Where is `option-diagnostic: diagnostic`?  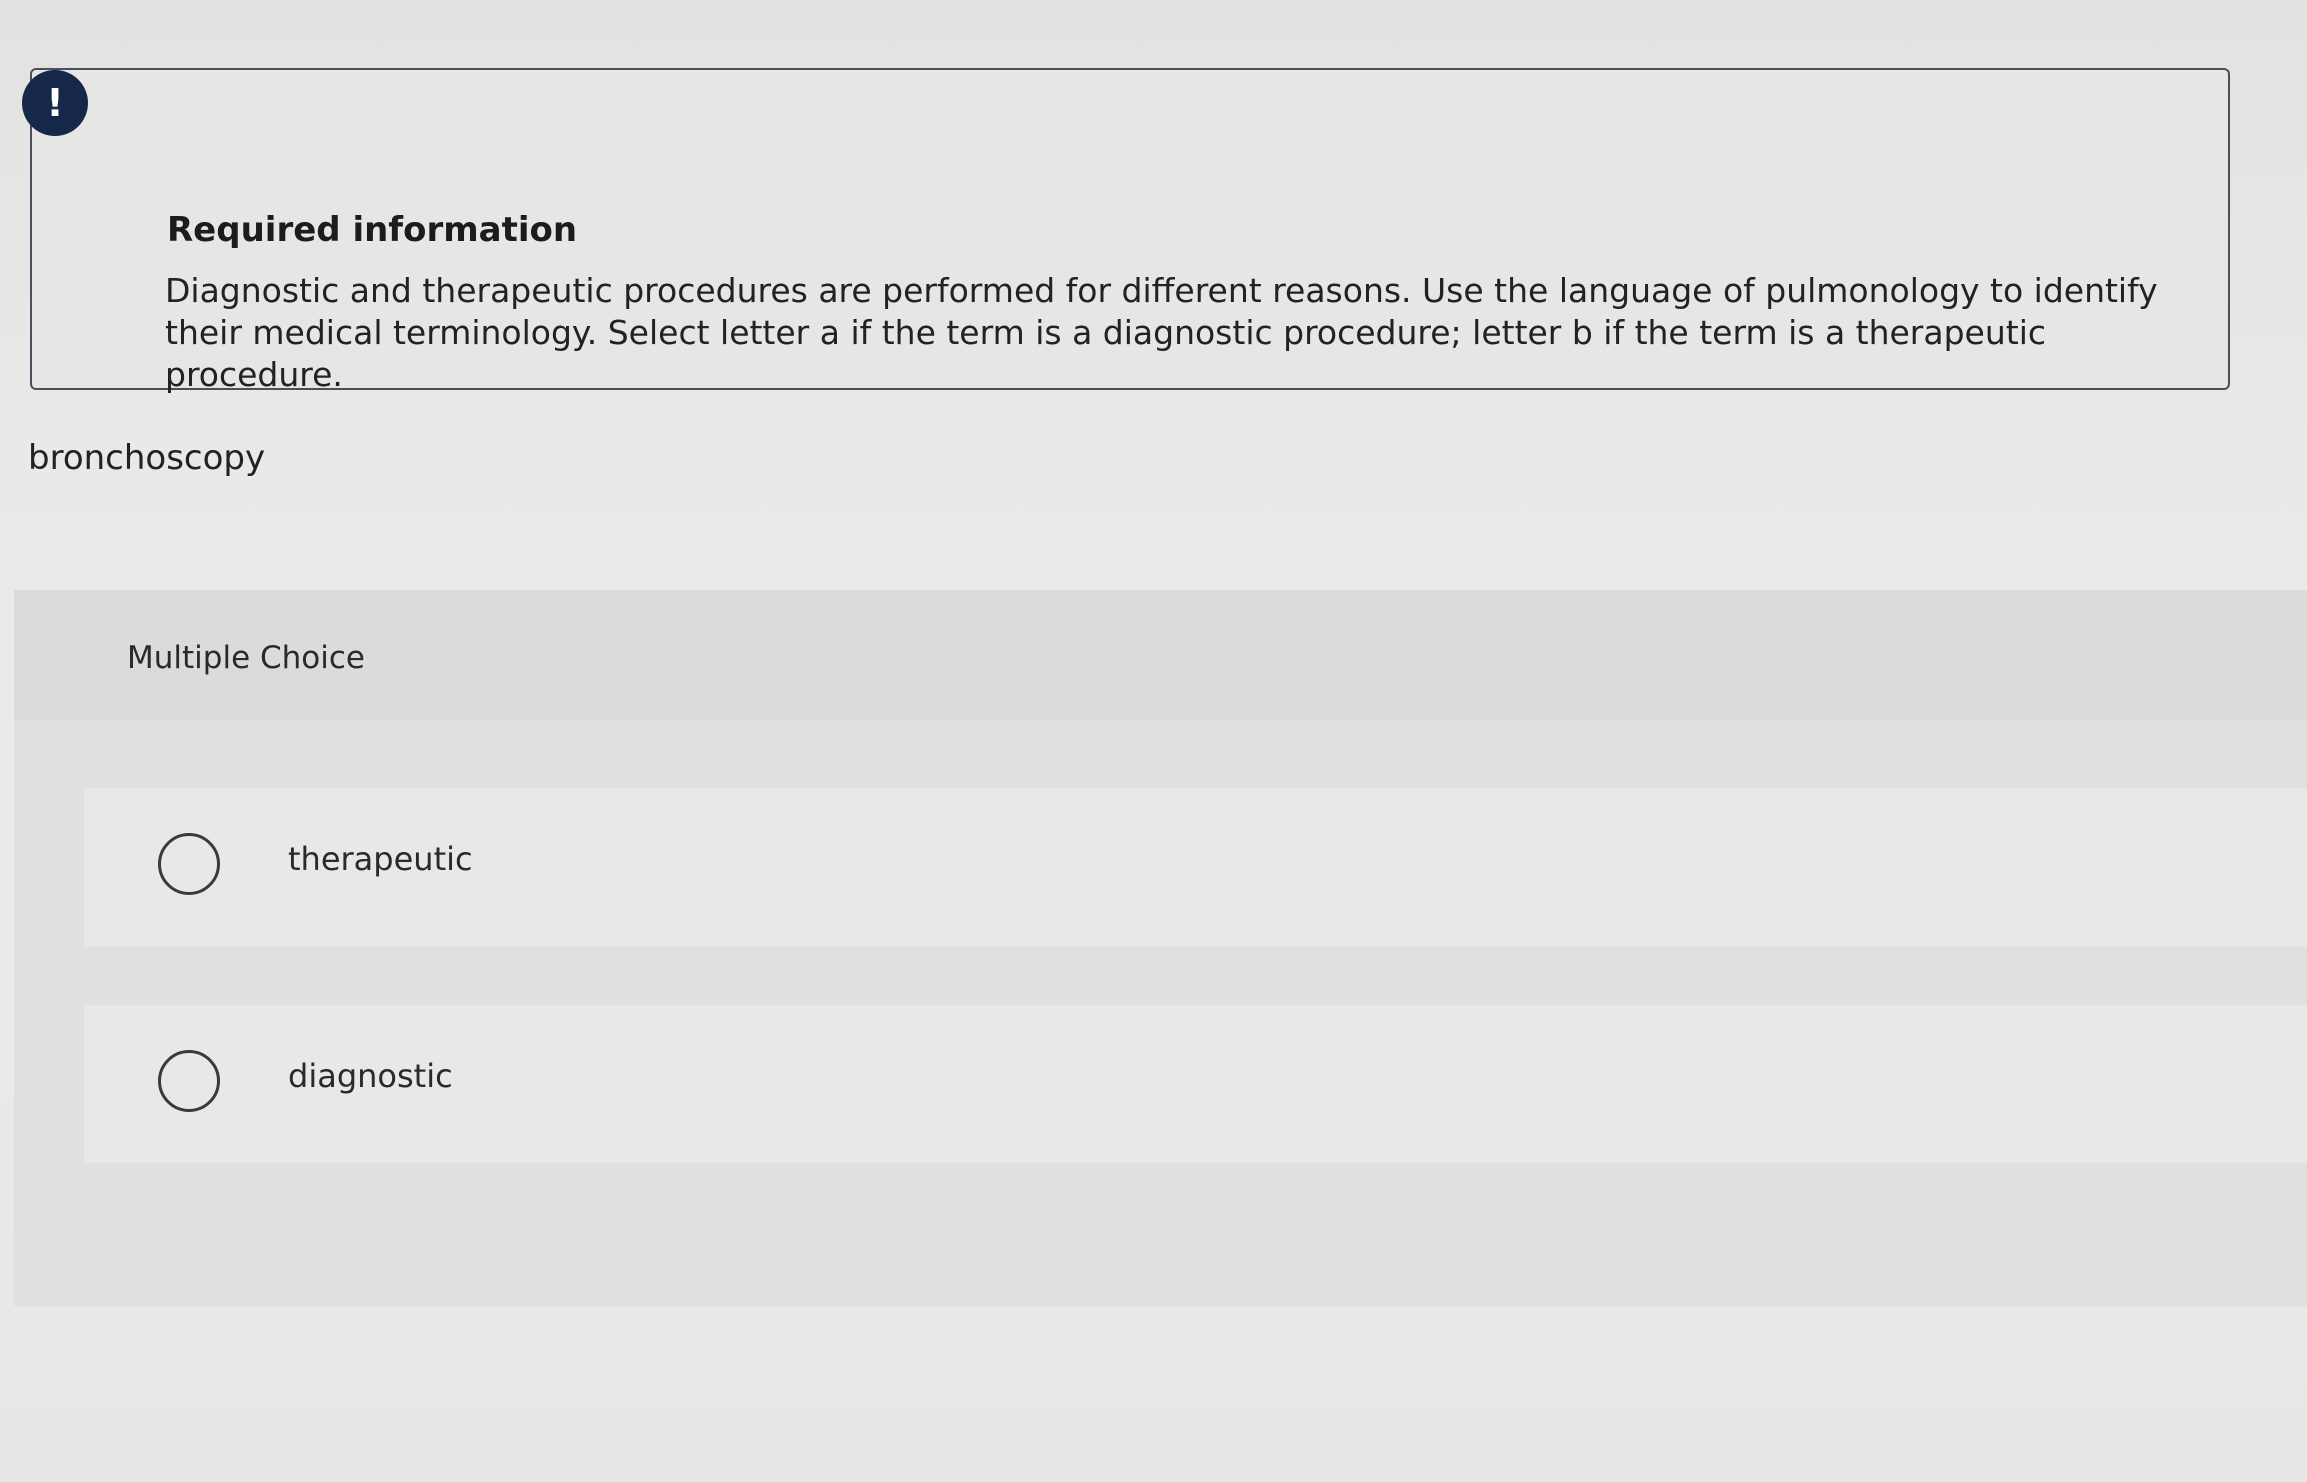
option-diagnostic: diagnostic is located at coordinates (1195, 1084).